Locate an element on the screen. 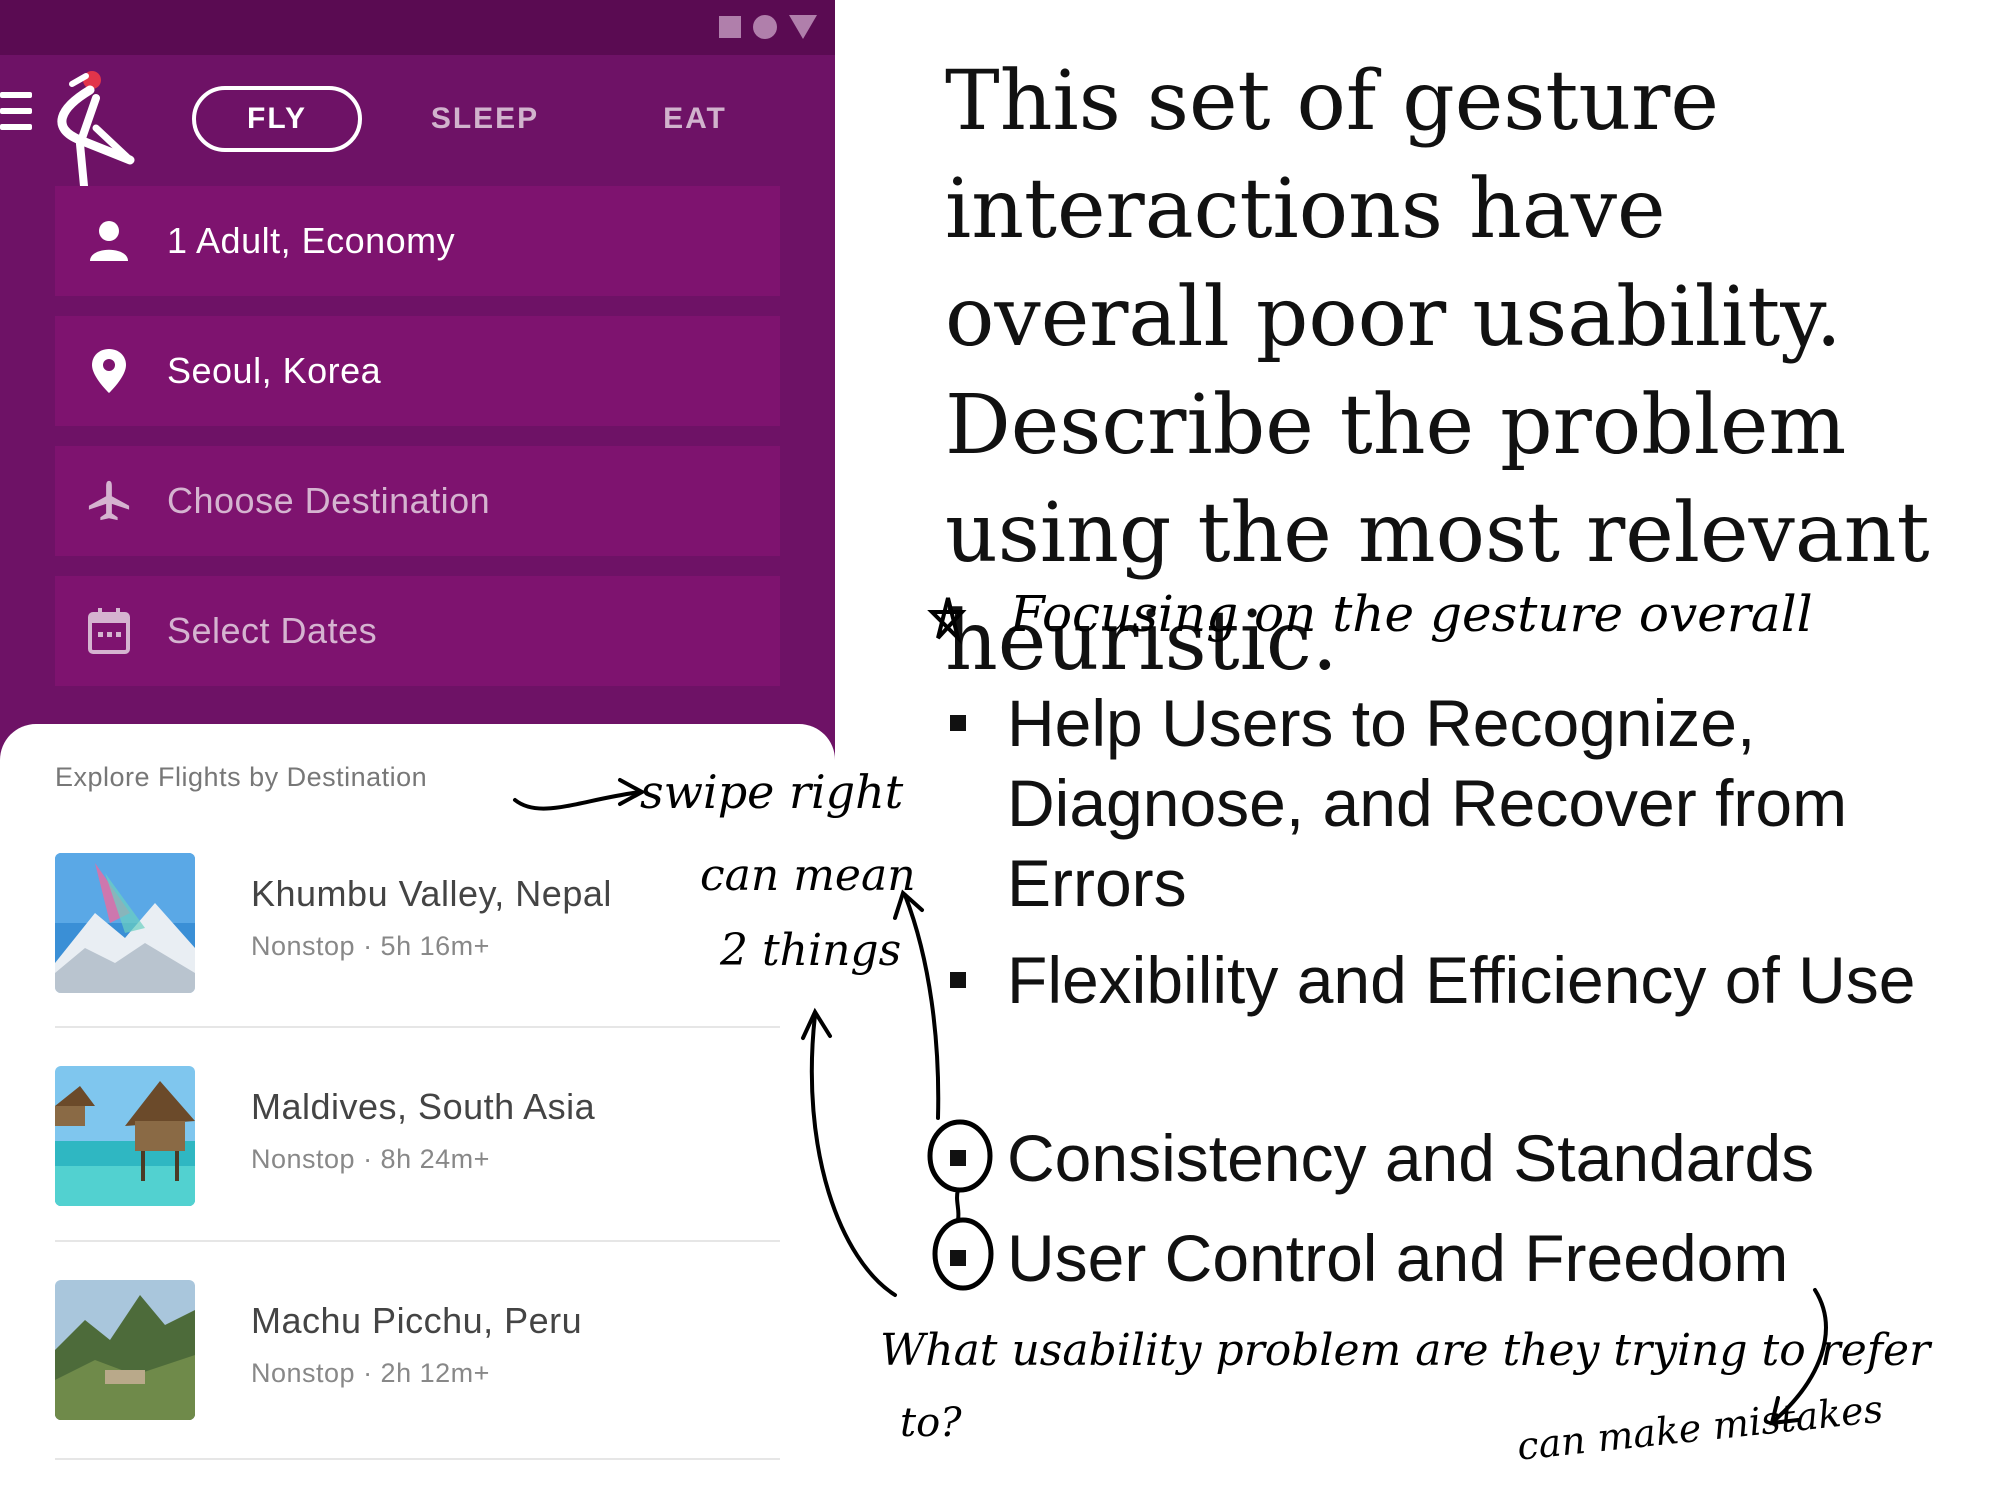 The image size is (2000, 1500). airplane-icon is located at coordinates (109, 501).